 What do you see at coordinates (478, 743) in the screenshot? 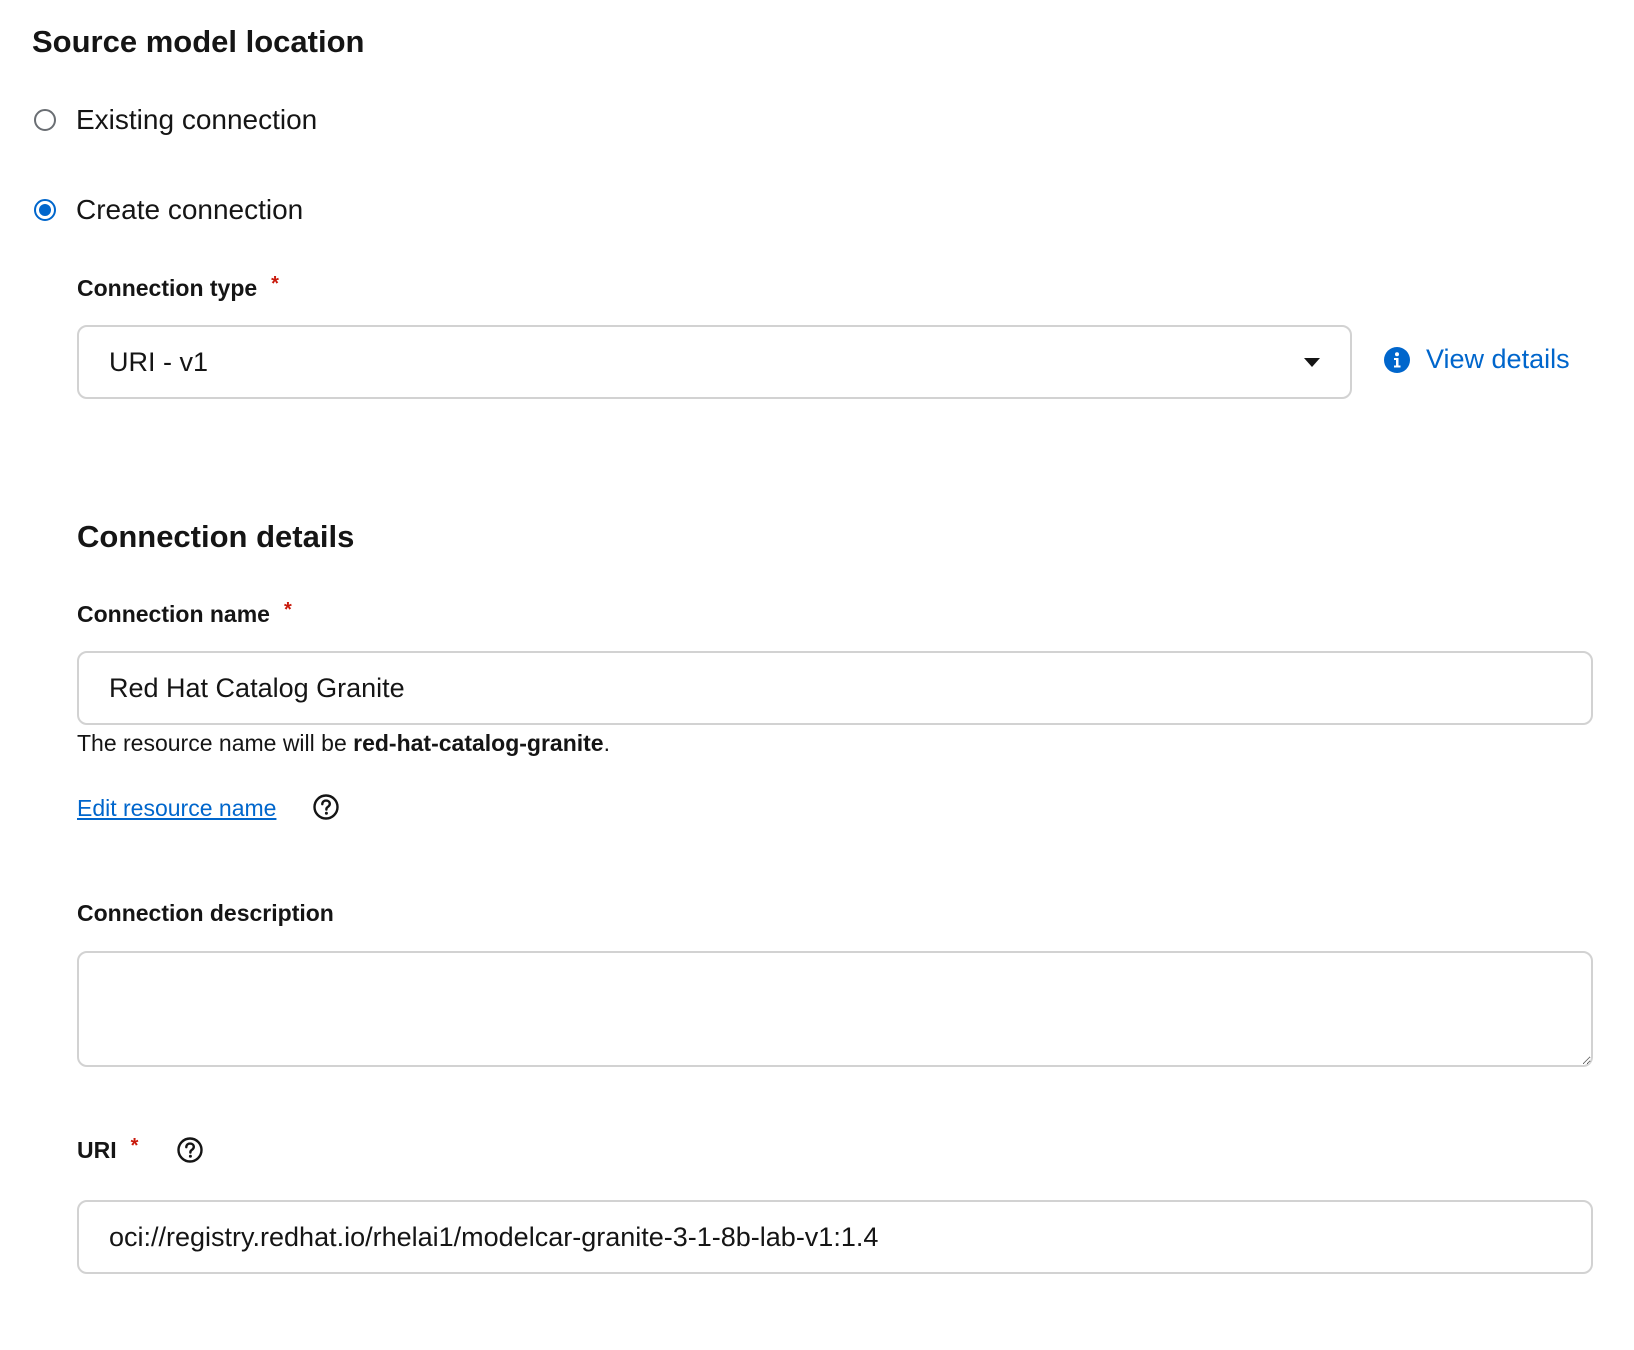
I see `resource-name-value: red-hat-catalog-granite` at bounding box center [478, 743].